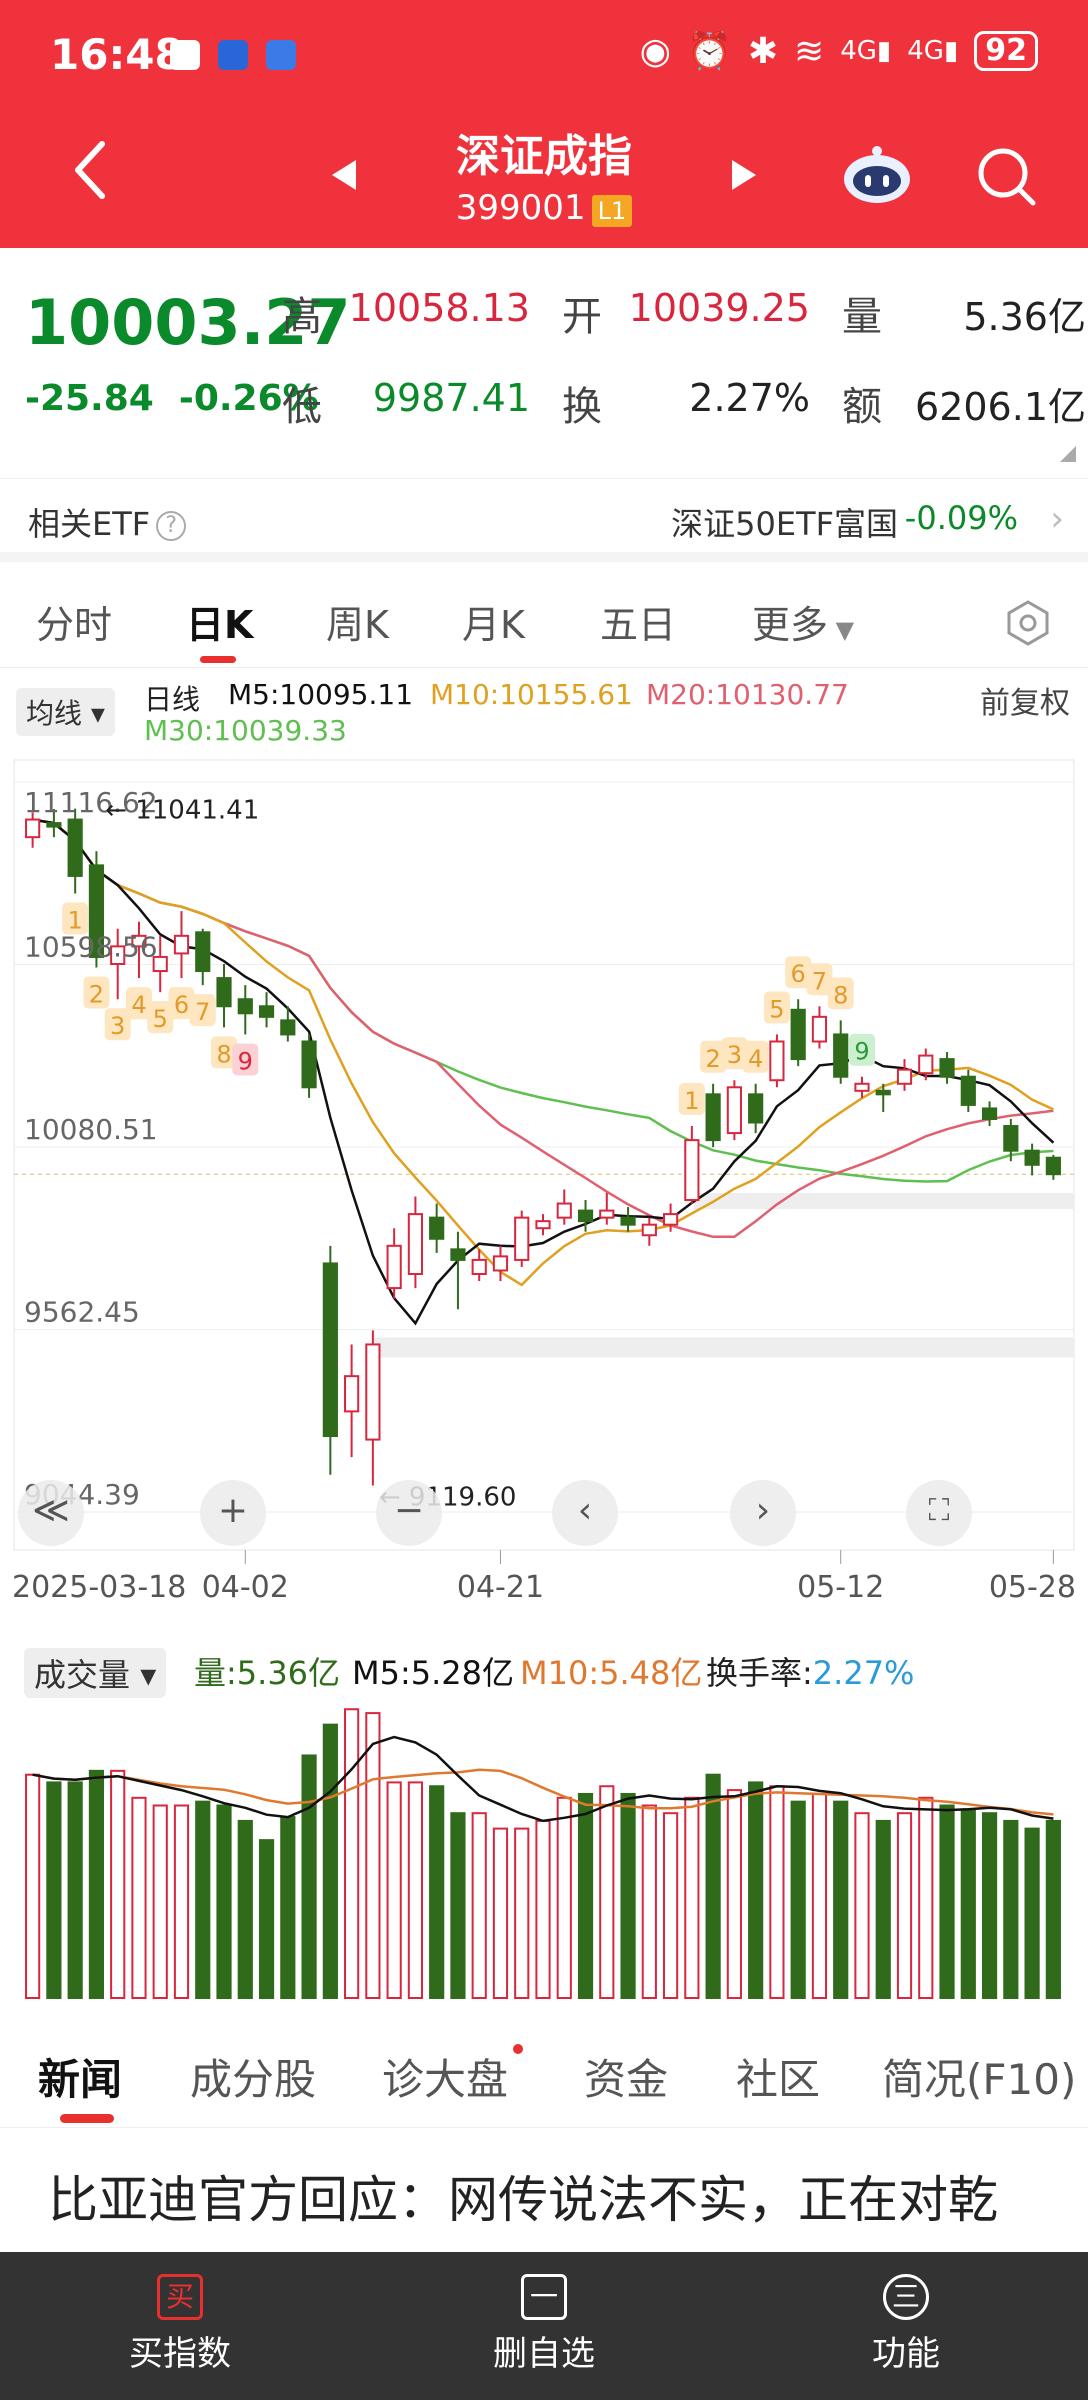 The image size is (1088, 2400). Describe the element at coordinates (544, 156) in the screenshot. I see `index-title: 深证成指` at that location.